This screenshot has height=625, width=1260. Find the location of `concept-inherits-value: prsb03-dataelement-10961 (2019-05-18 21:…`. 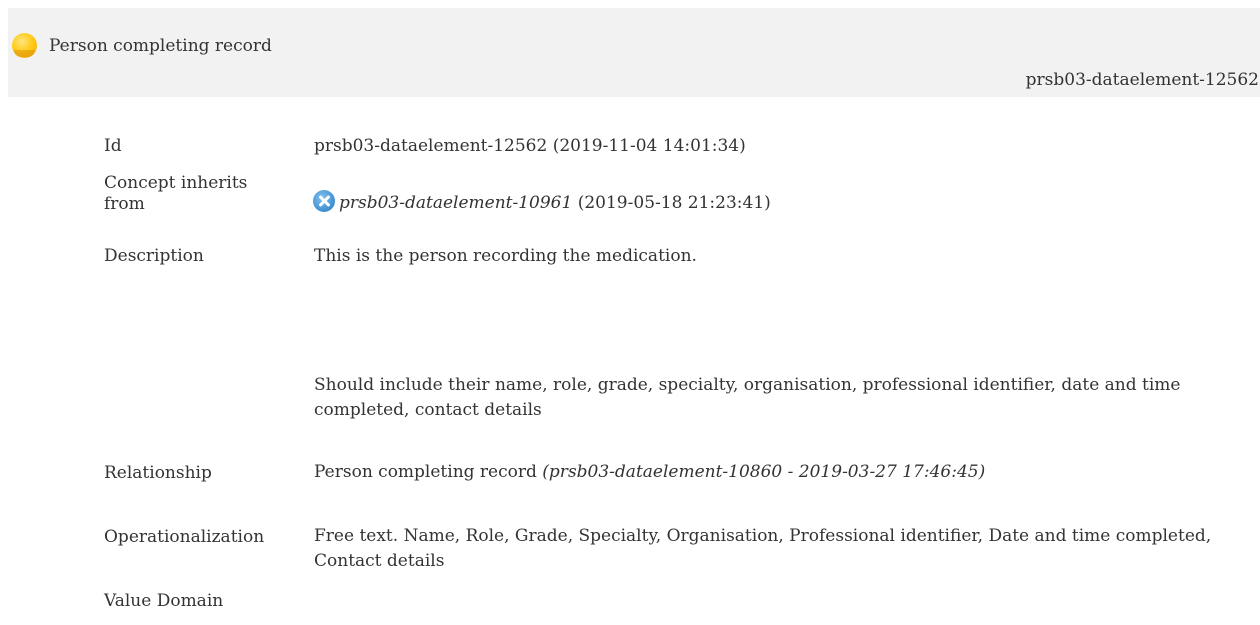

concept-inherits-value: prsb03-dataelement-10961 (2019-05-18 21:… is located at coordinates (778, 203).